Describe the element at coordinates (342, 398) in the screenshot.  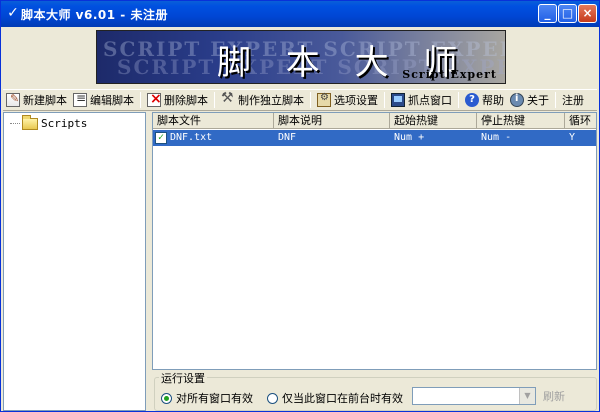
I see `radio-foreground-label: 仅当此窗口在前台时有效` at that location.